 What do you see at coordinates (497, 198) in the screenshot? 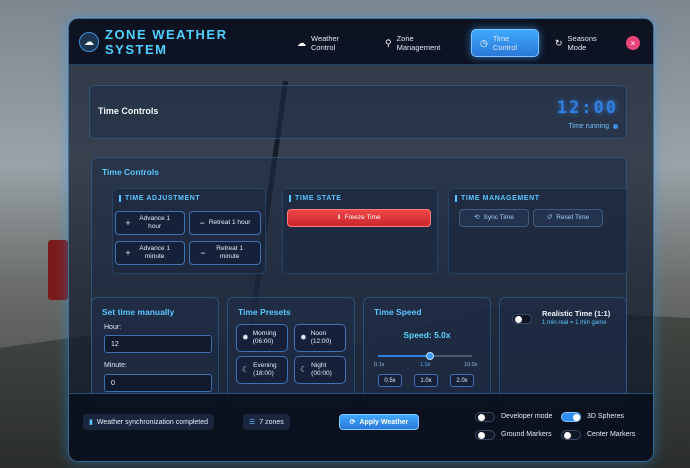
I see `section-heading: TIME MANAGEMENT` at bounding box center [497, 198].